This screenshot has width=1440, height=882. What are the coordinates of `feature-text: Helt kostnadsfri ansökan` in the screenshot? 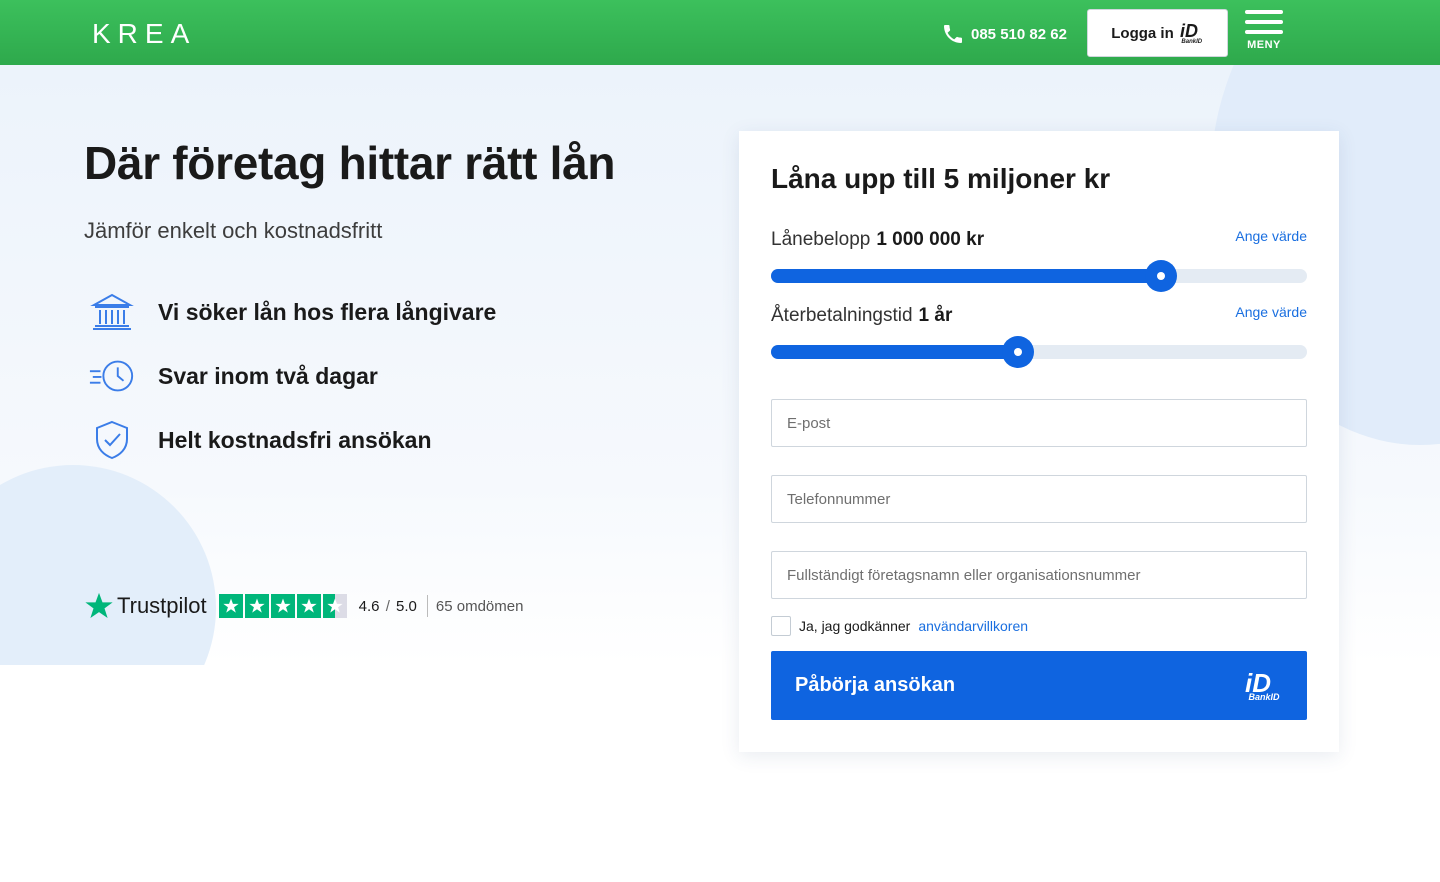 It's located at (295, 439).